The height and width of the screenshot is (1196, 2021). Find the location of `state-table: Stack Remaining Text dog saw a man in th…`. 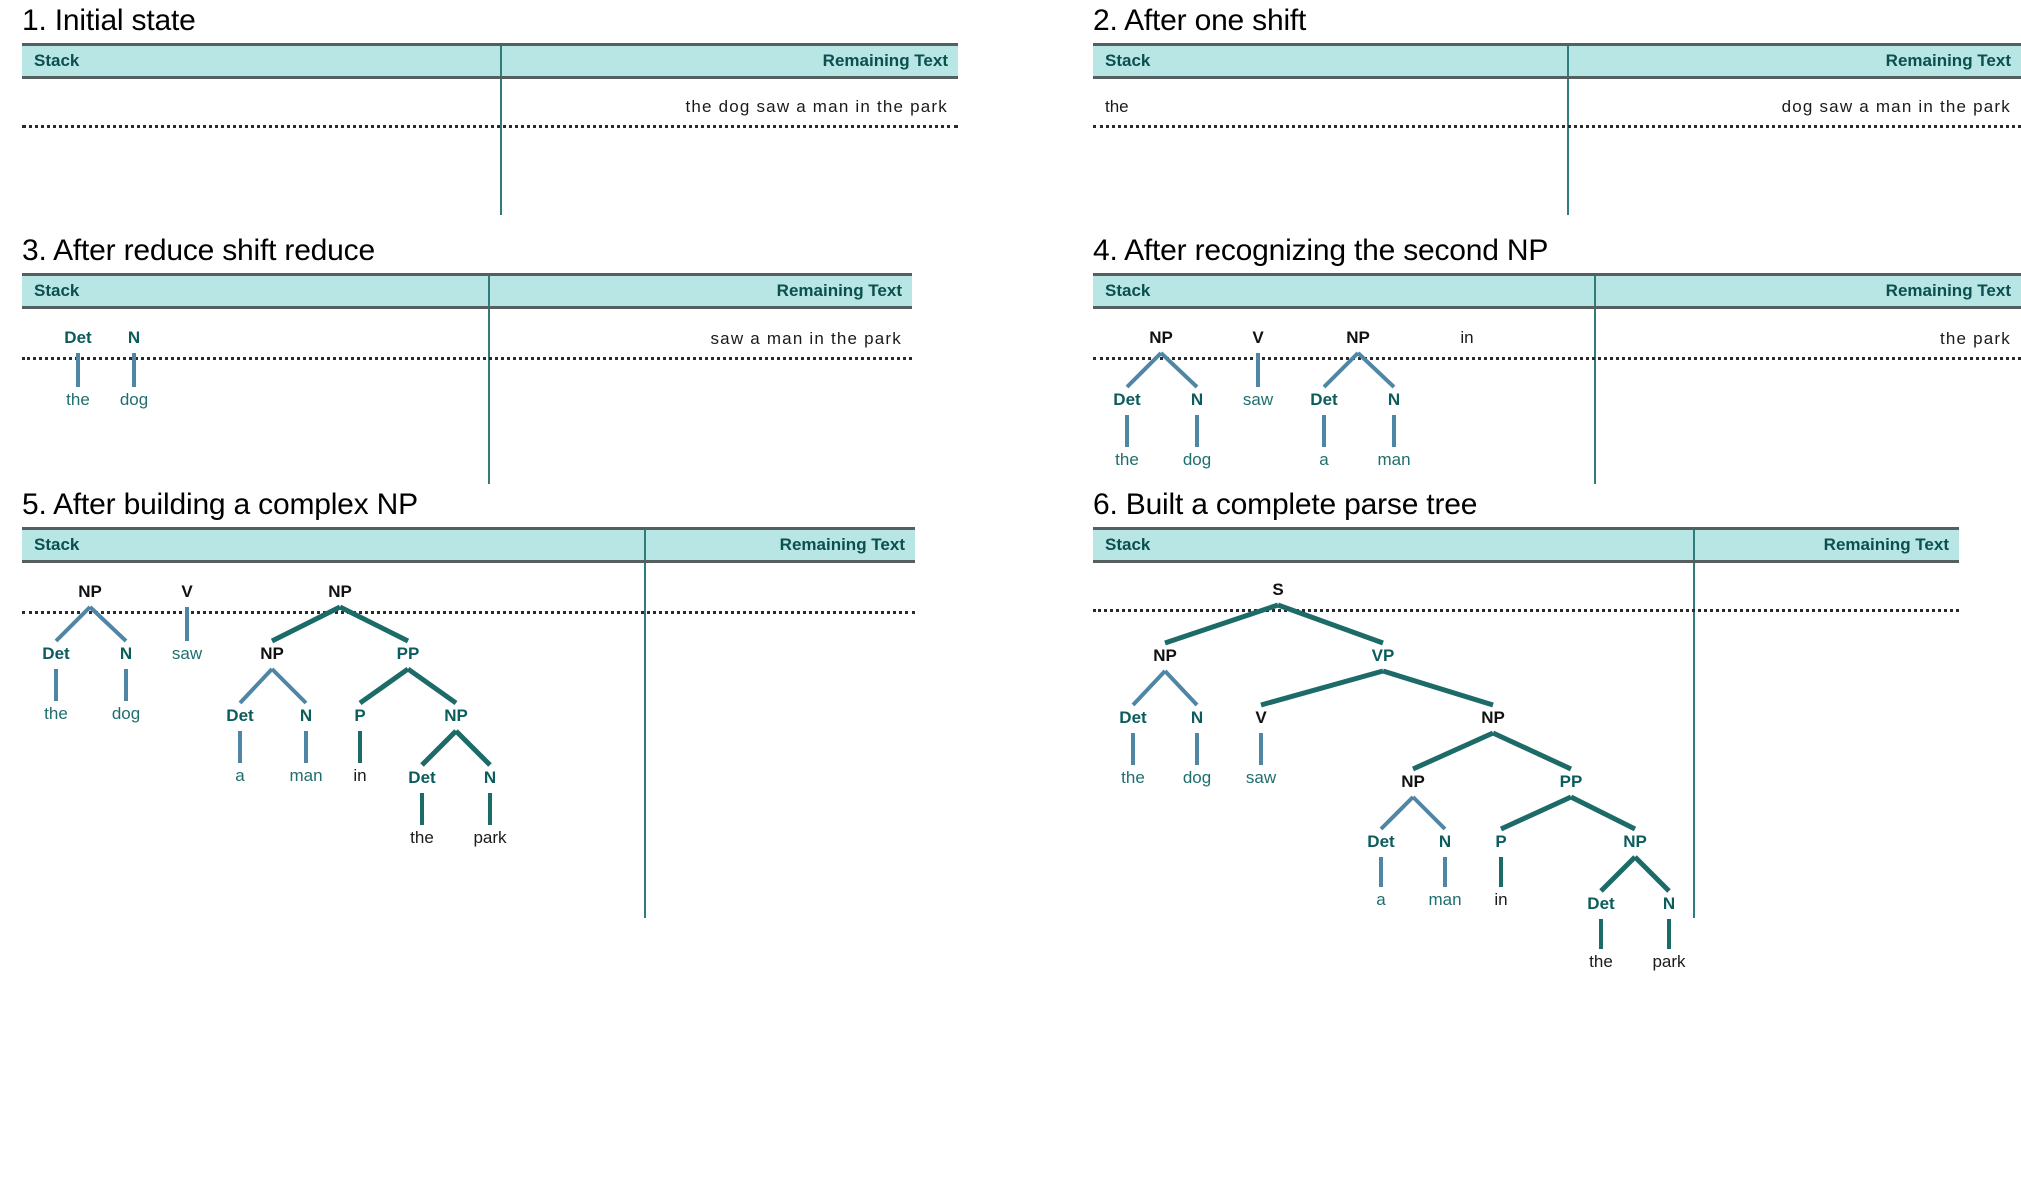

state-table: Stack Remaining Text dog saw a man in th… is located at coordinates (1557, 129).